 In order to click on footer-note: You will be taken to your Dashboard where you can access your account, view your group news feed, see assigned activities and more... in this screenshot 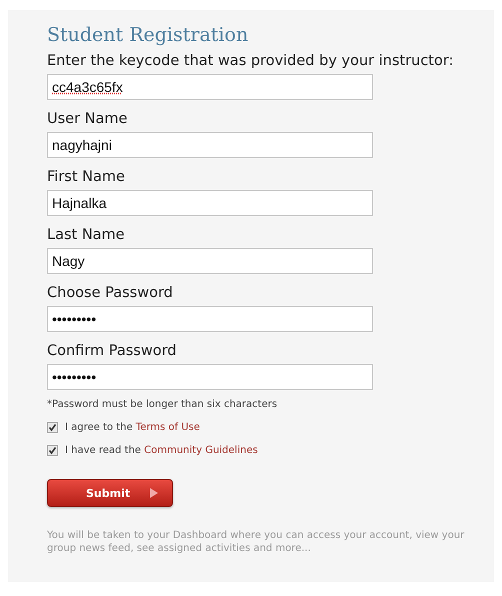, I will do `click(256, 542)`.